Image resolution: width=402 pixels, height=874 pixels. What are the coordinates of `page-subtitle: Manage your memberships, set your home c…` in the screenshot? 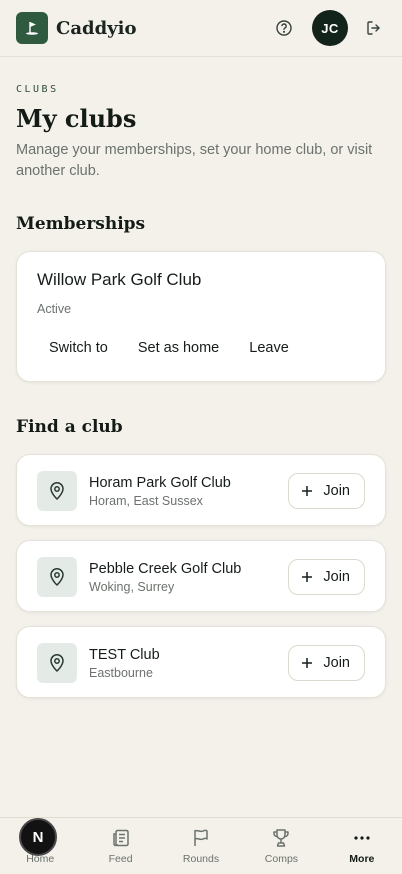 It's located at (194, 160).